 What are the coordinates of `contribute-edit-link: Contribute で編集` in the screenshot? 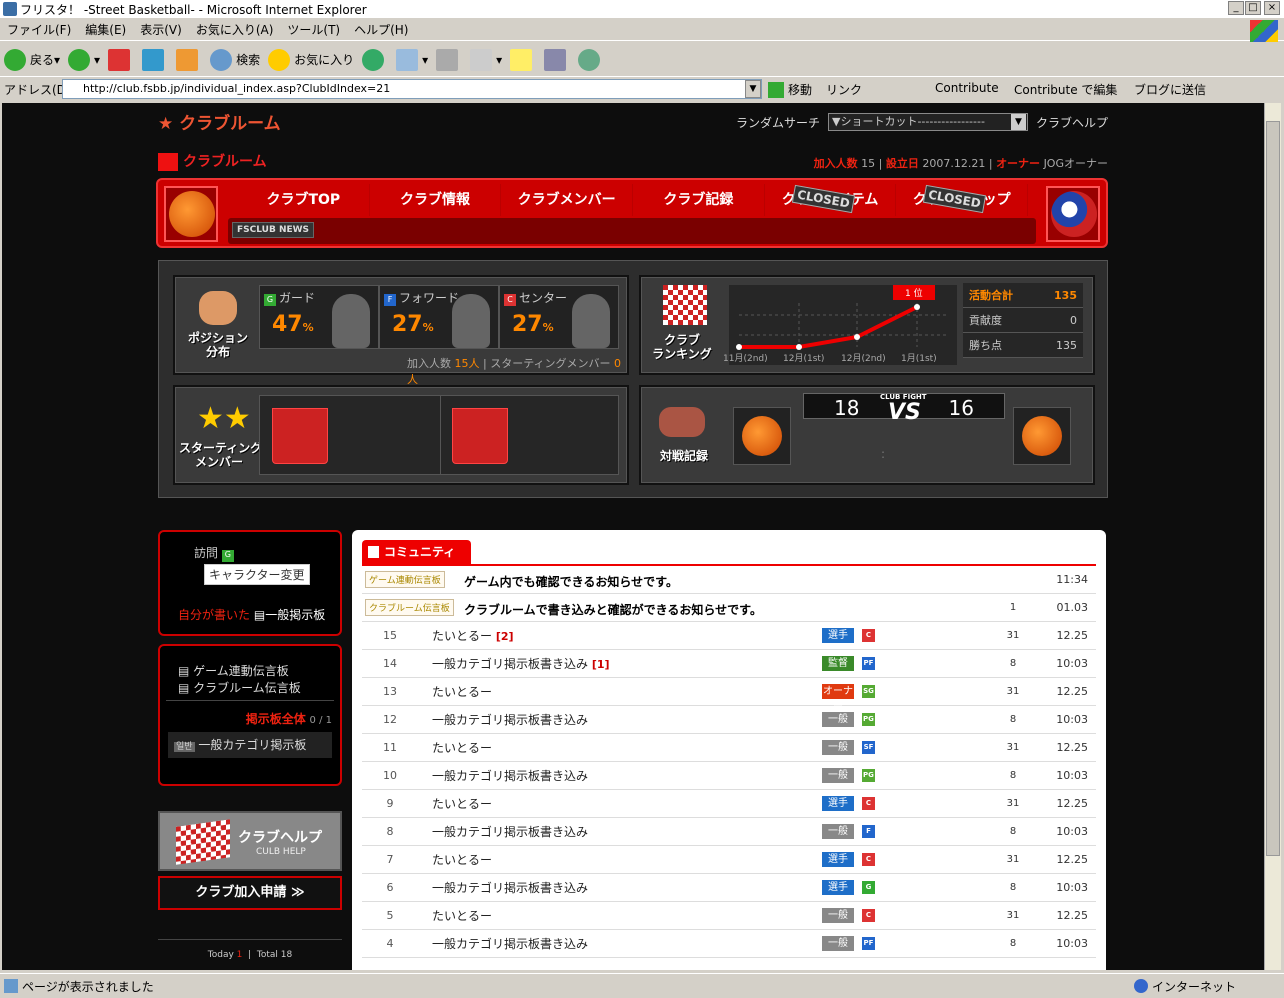 It's located at (1065, 89).